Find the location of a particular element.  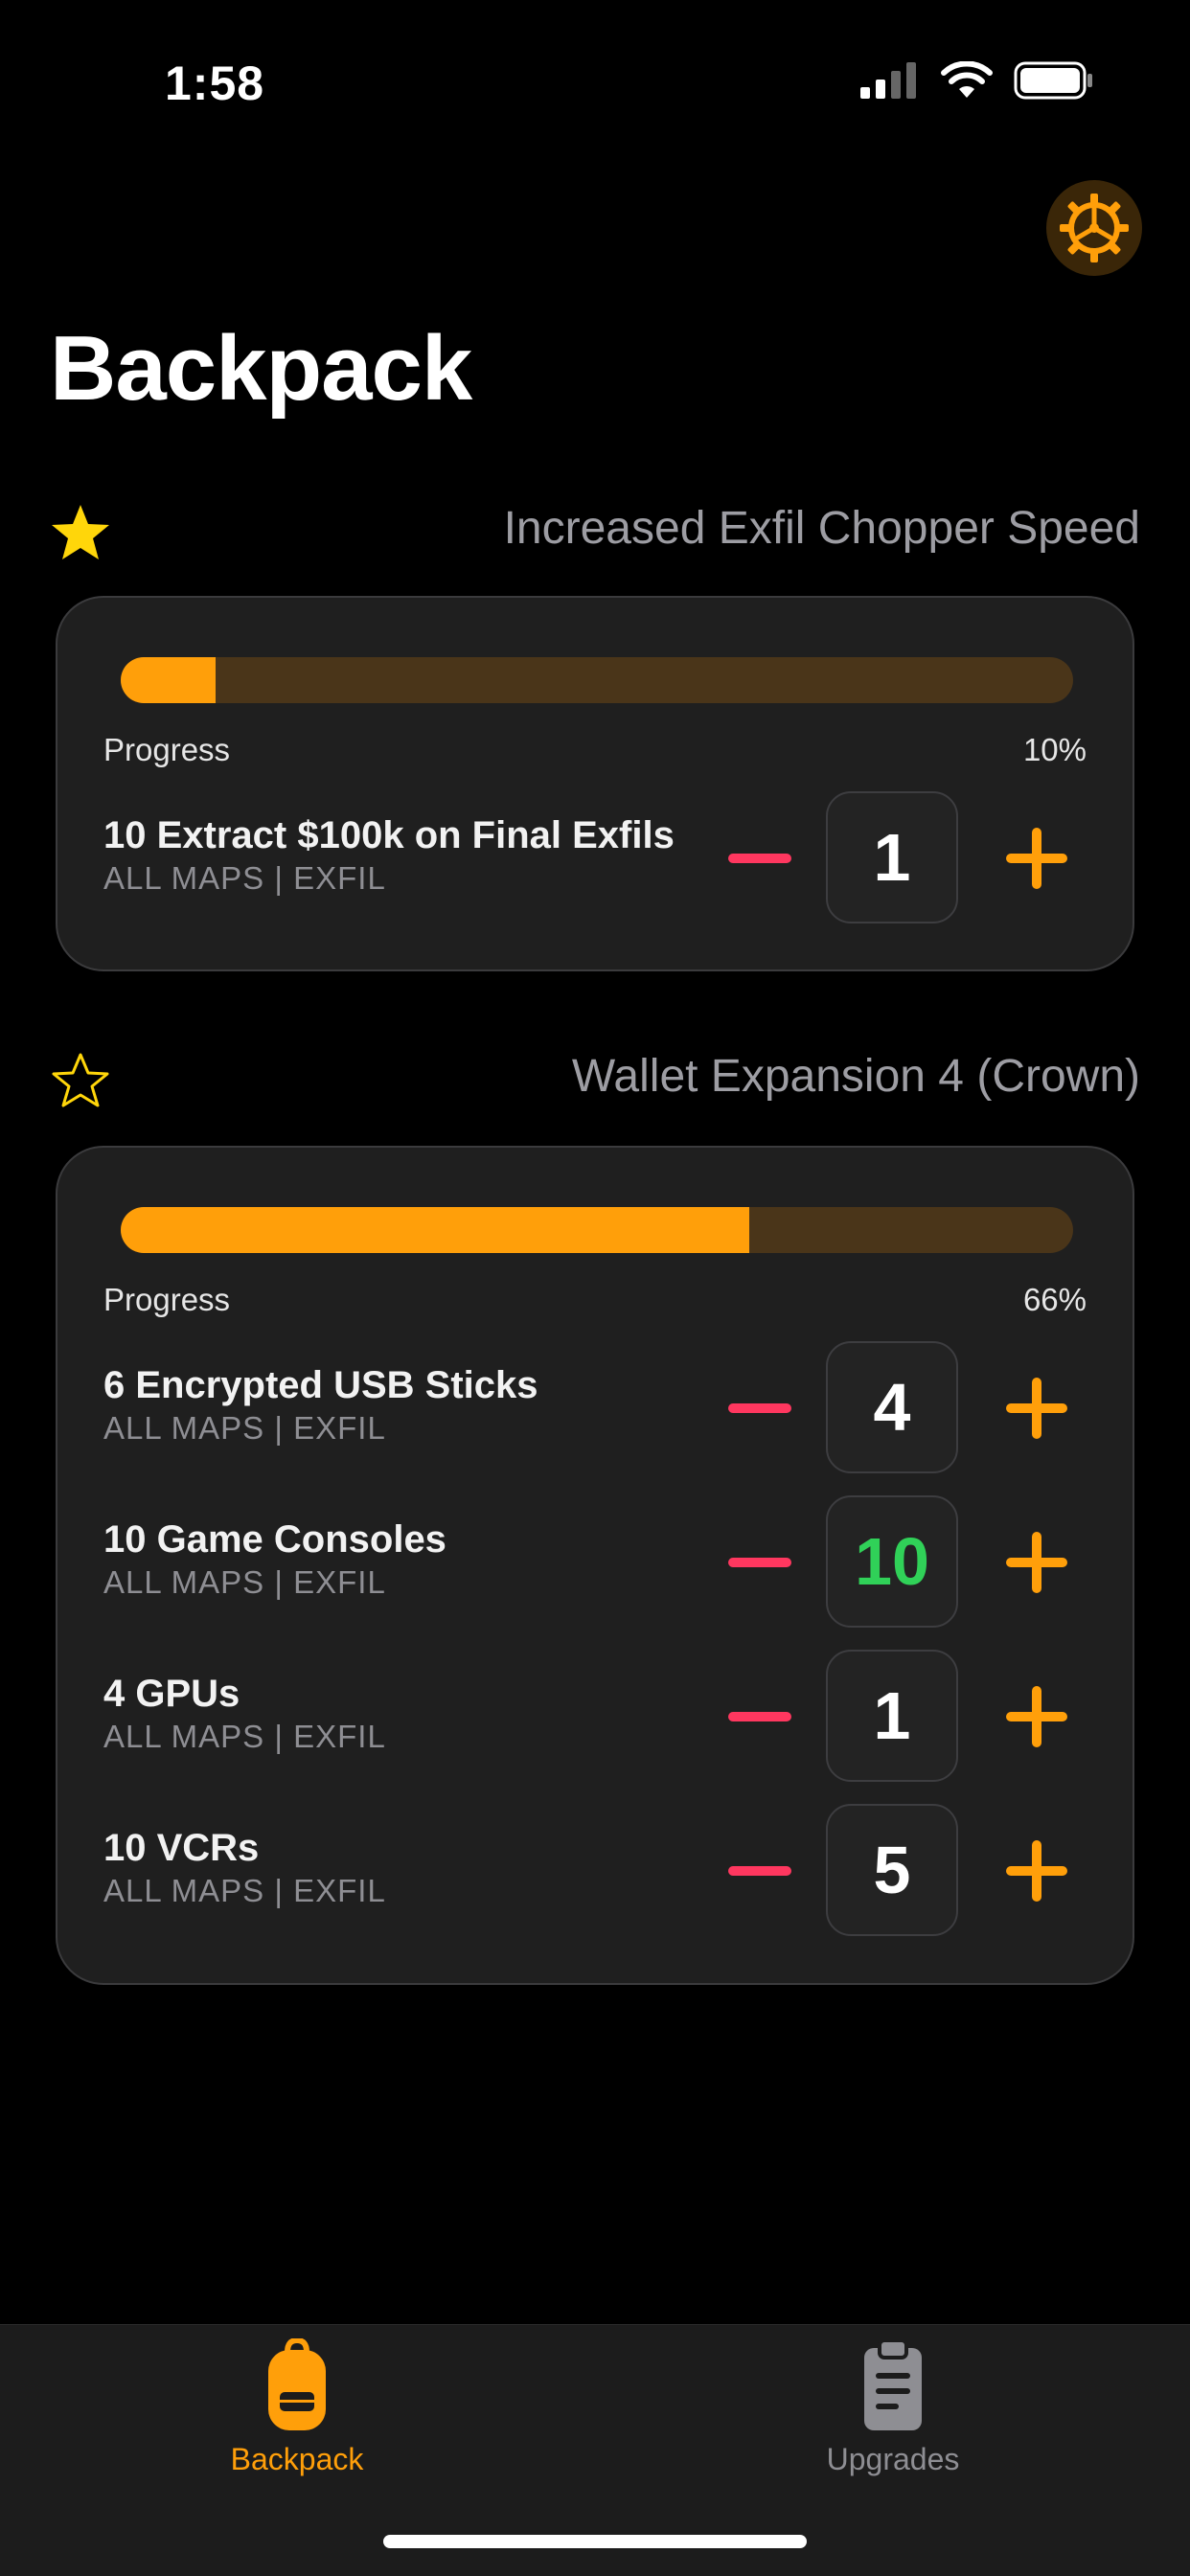

section-header-wallet-expansion: Wallet Expansion 4 (Crown) is located at coordinates (595, 1078).